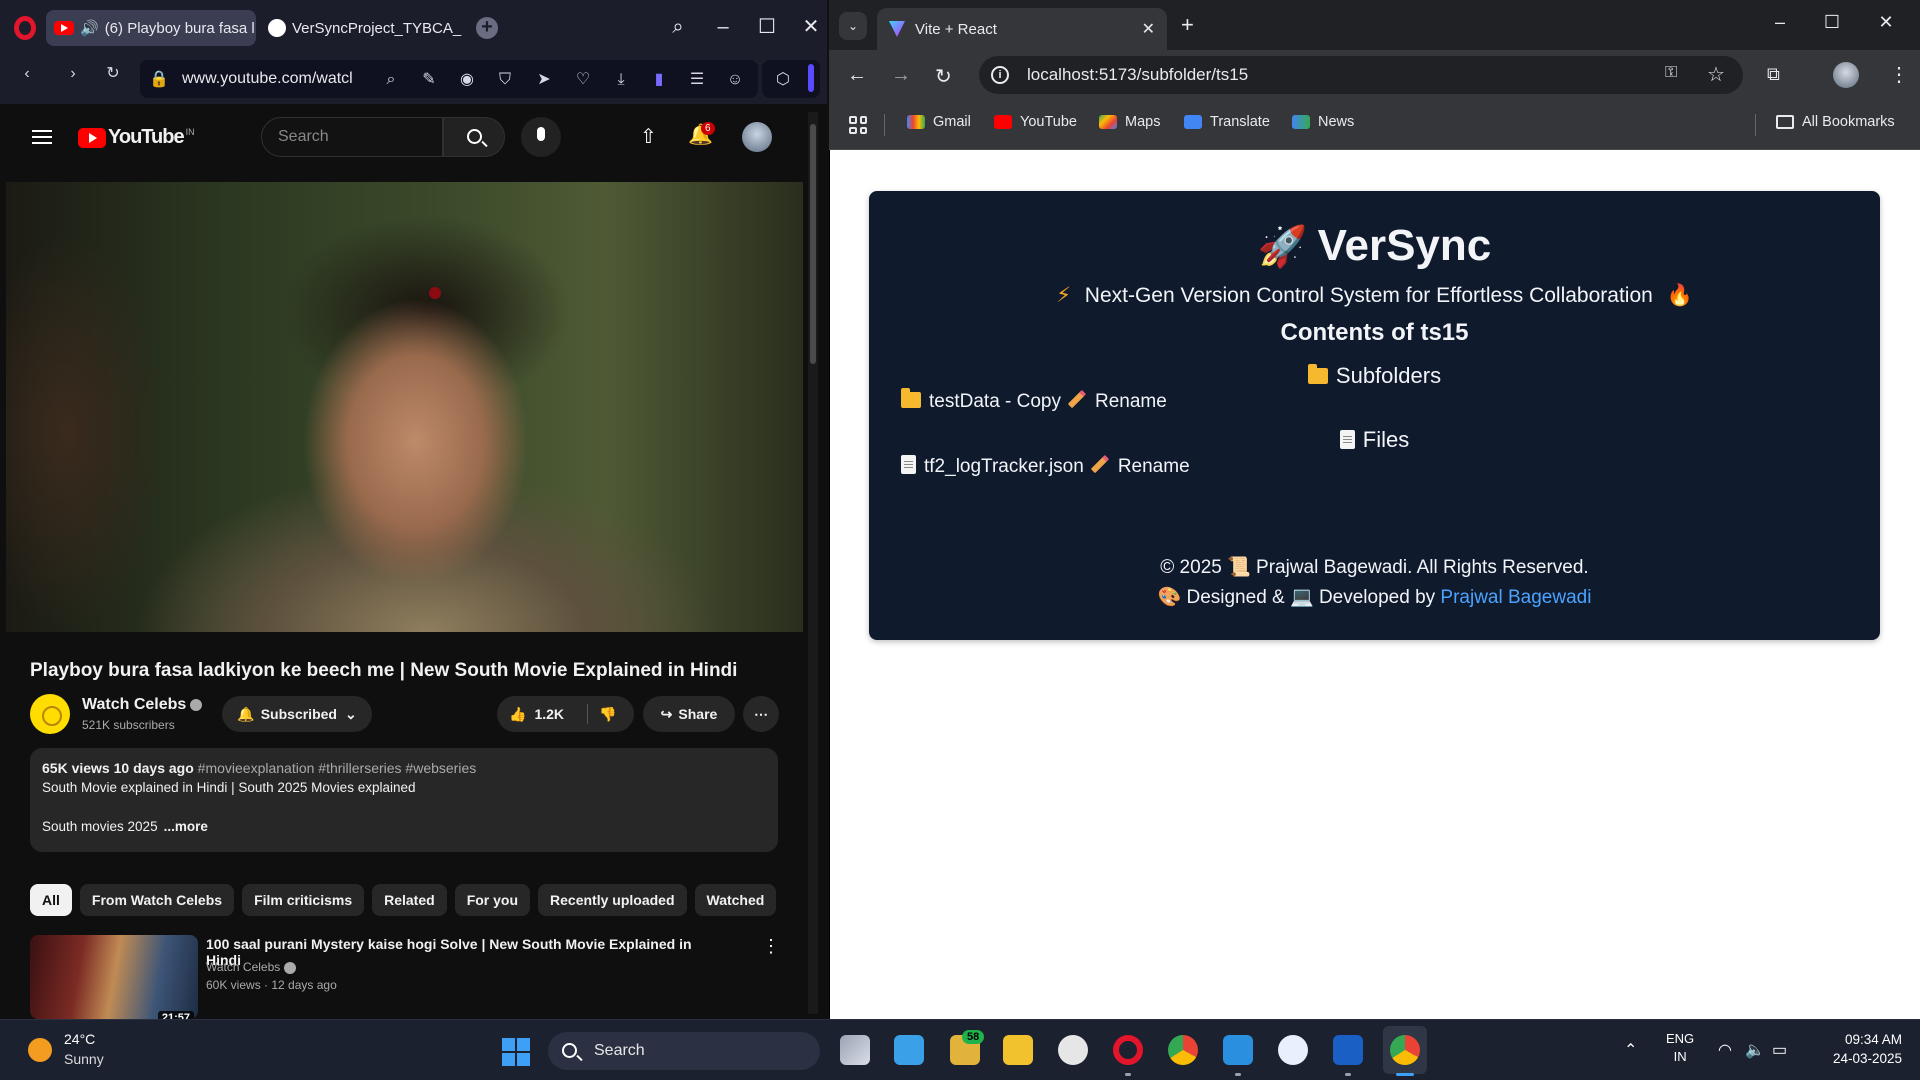 This screenshot has height=1080, width=1920. Describe the element at coordinates (1361, 75) in the screenshot. I see `omnibox: i localhost:5173/subfolder/ts15 ⚿ ☆` at that location.